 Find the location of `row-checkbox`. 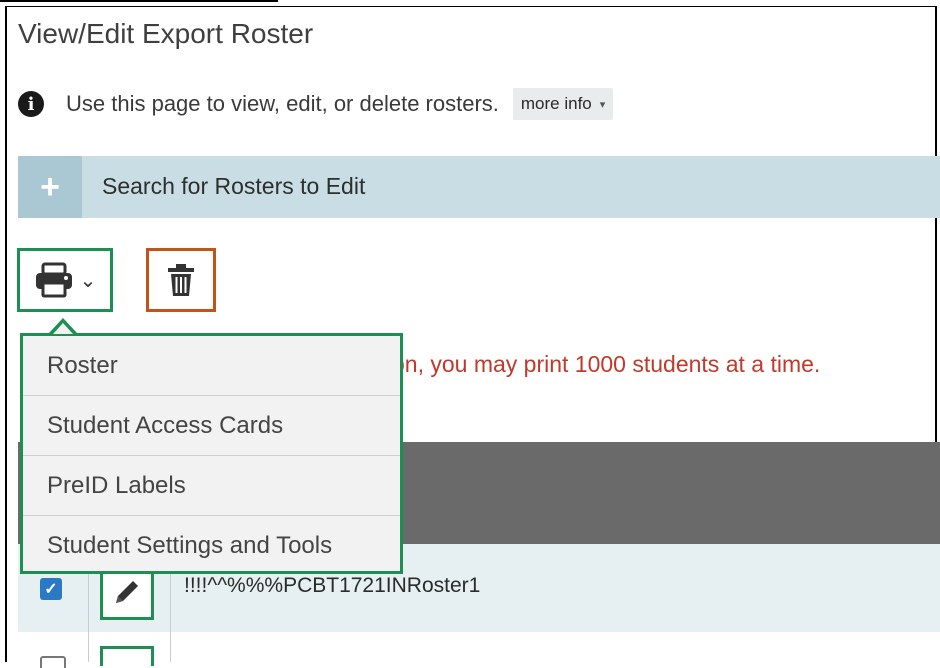

row-checkbox is located at coordinates (53, 662).